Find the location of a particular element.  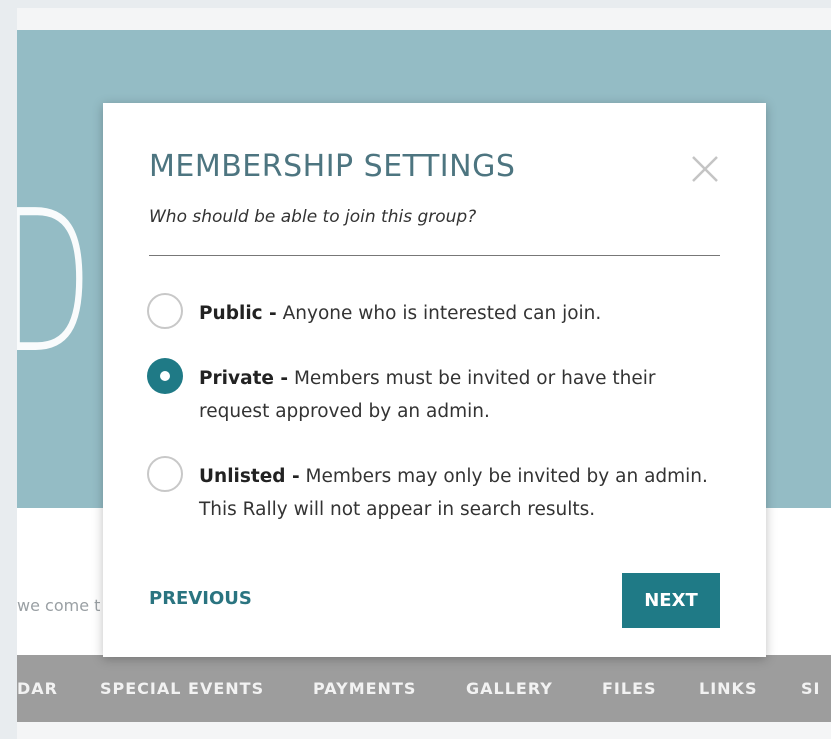

nav-item-links: LINKS is located at coordinates (728, 688).